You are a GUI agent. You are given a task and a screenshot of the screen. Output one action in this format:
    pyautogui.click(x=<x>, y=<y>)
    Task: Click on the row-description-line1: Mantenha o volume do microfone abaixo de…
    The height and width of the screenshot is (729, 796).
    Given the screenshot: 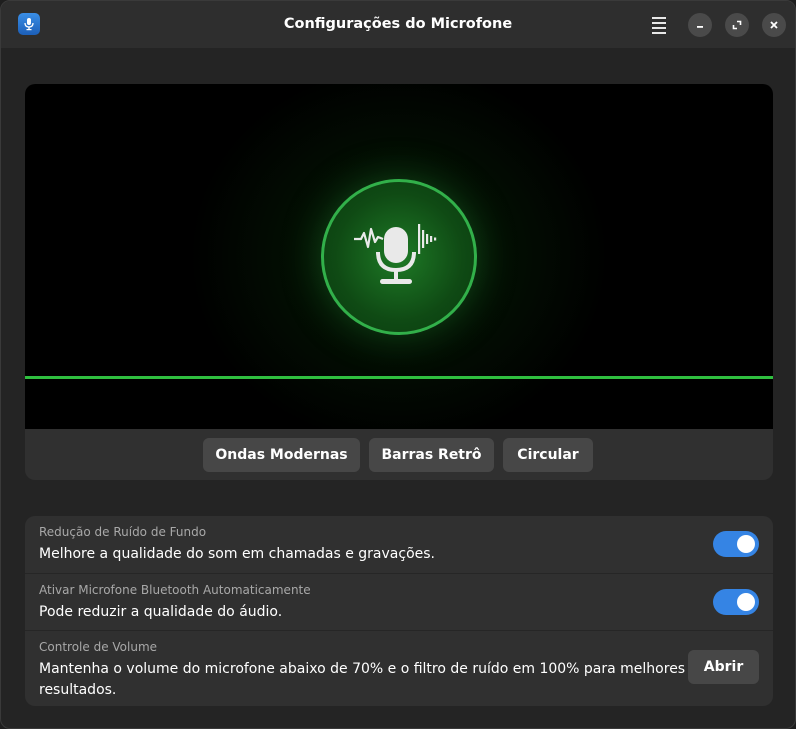 What is the action you would take?
    pyautogui.click(x=362, y=669)
    